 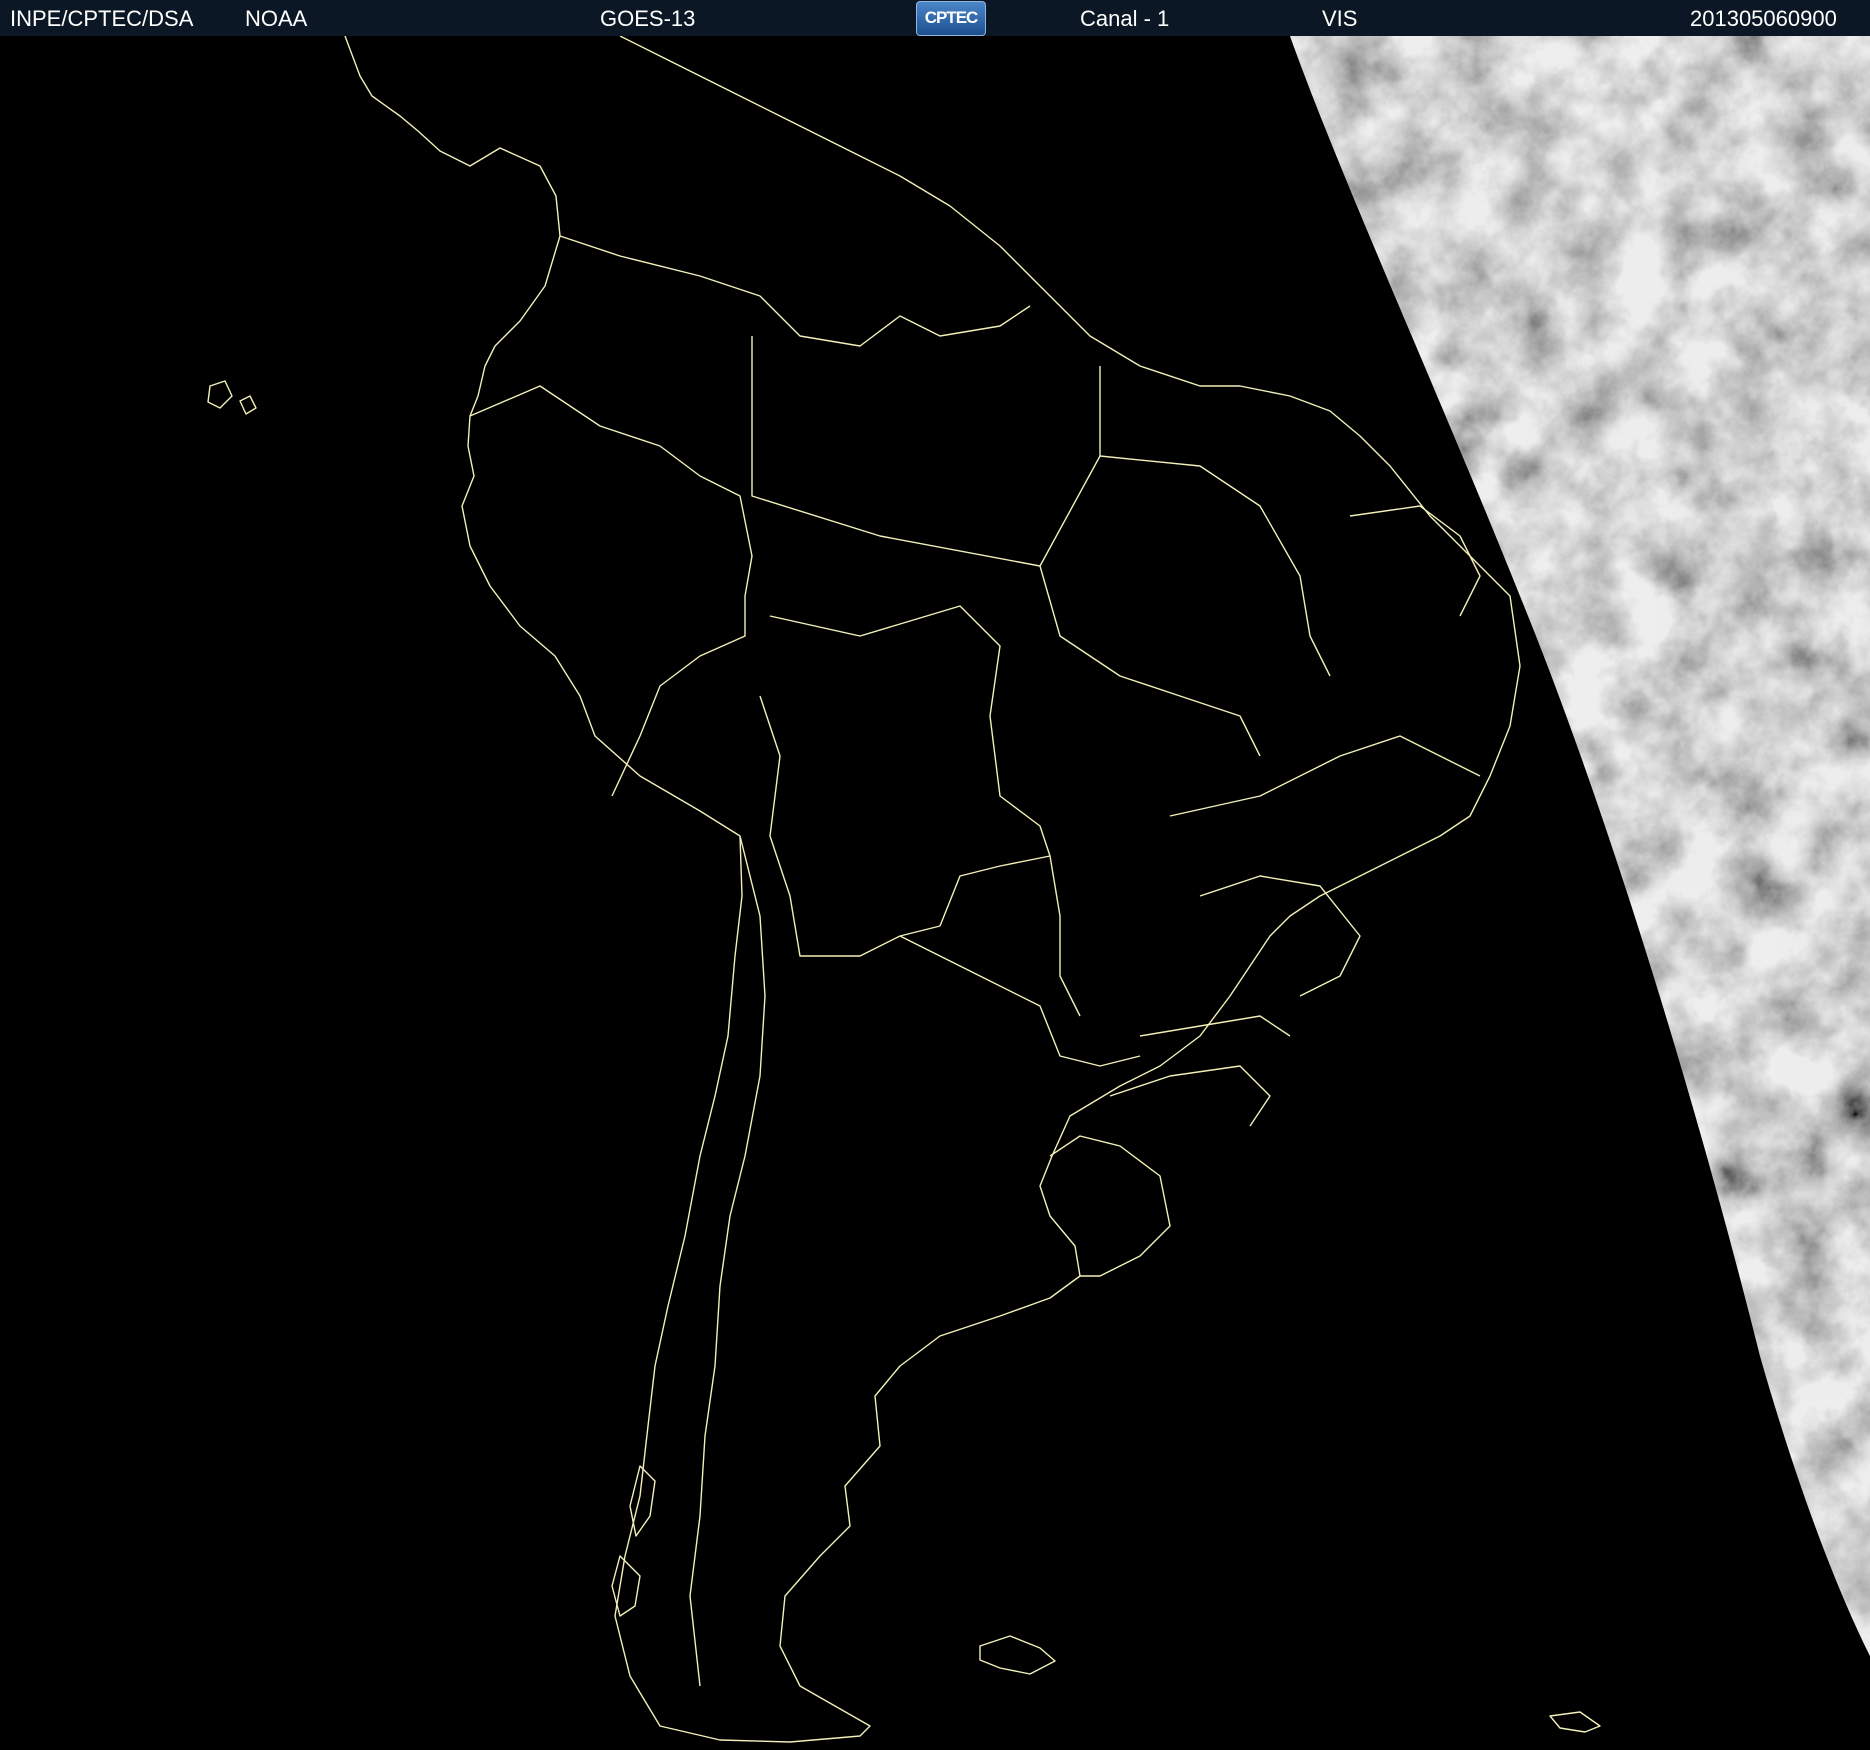 What do you see at coordinates (276, 18) in the screenshot?
I see `agency-label: NOAA` at bounding box center [276, 18].